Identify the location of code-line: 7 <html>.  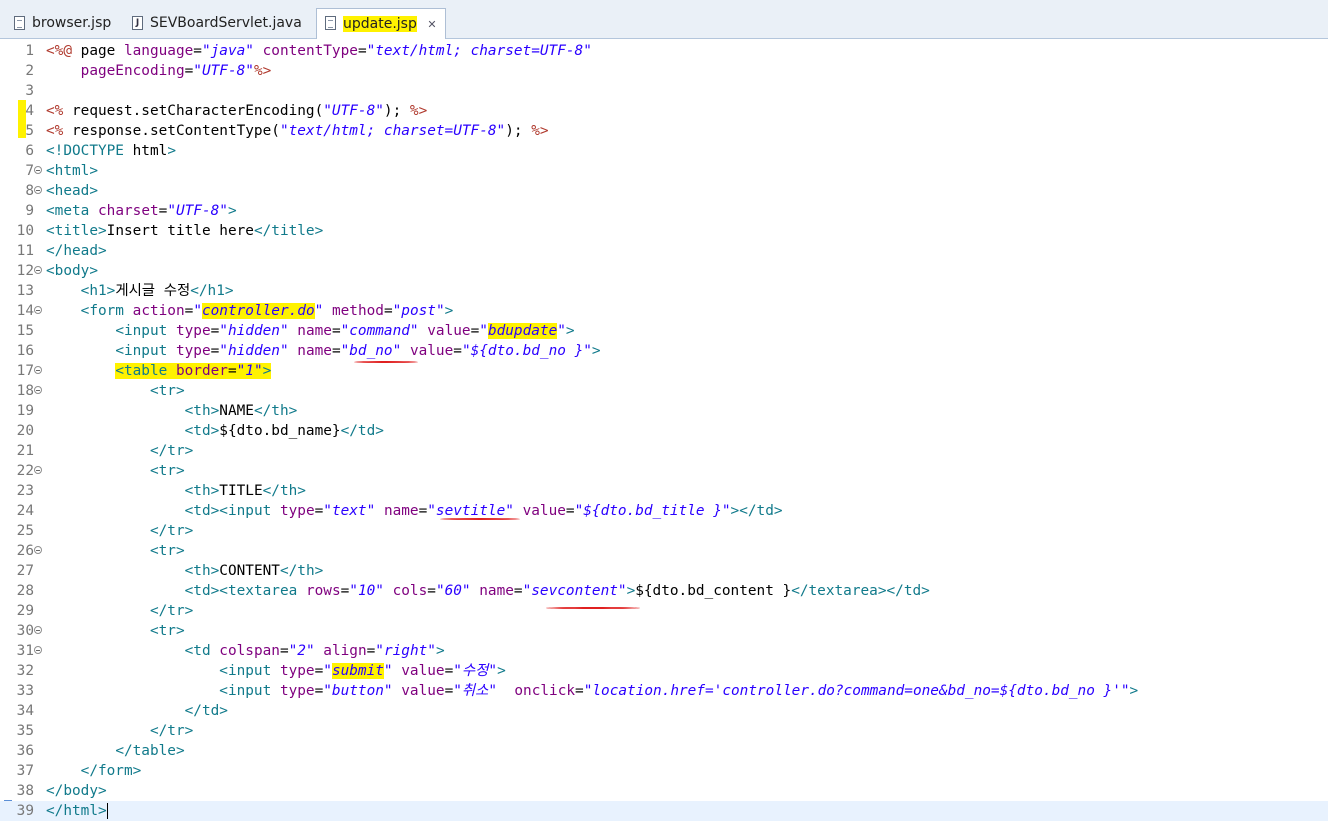
(664, 171).